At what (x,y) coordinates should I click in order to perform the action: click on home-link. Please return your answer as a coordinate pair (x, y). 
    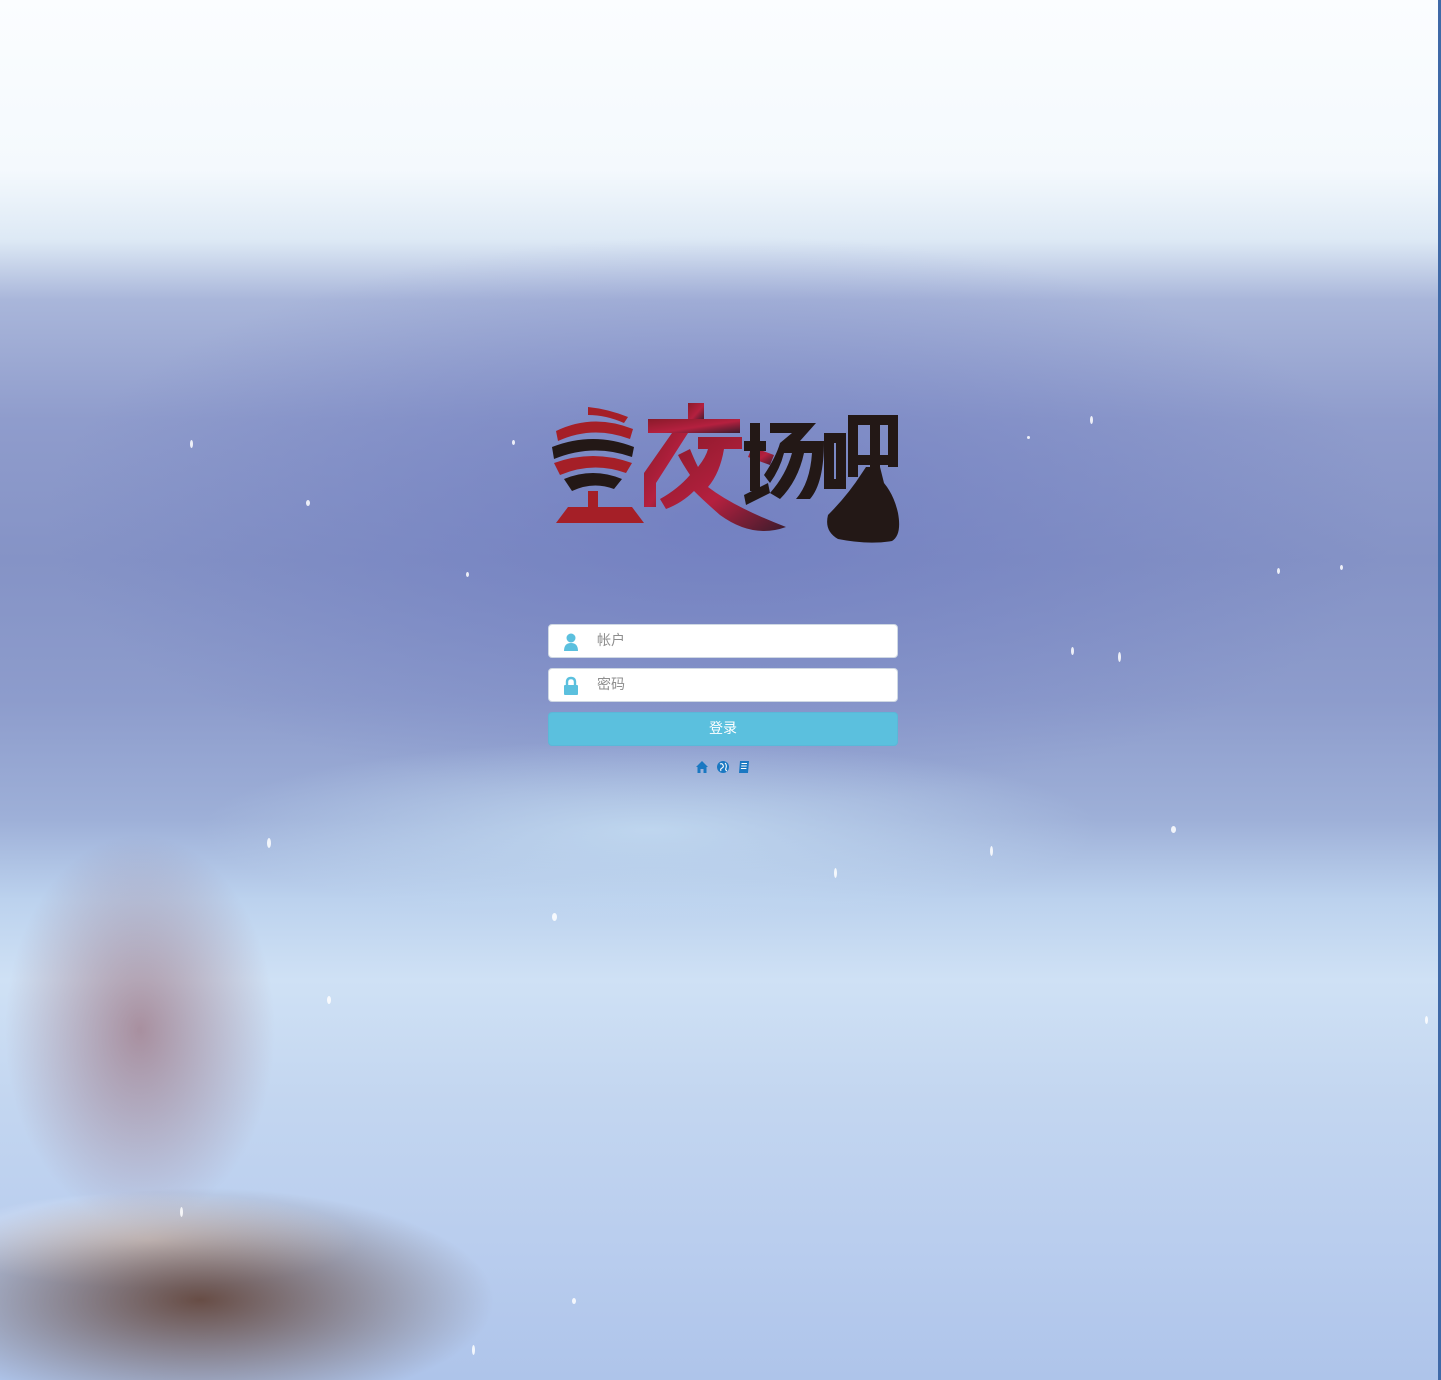
    Looking at the image, I should click on (702, 767).